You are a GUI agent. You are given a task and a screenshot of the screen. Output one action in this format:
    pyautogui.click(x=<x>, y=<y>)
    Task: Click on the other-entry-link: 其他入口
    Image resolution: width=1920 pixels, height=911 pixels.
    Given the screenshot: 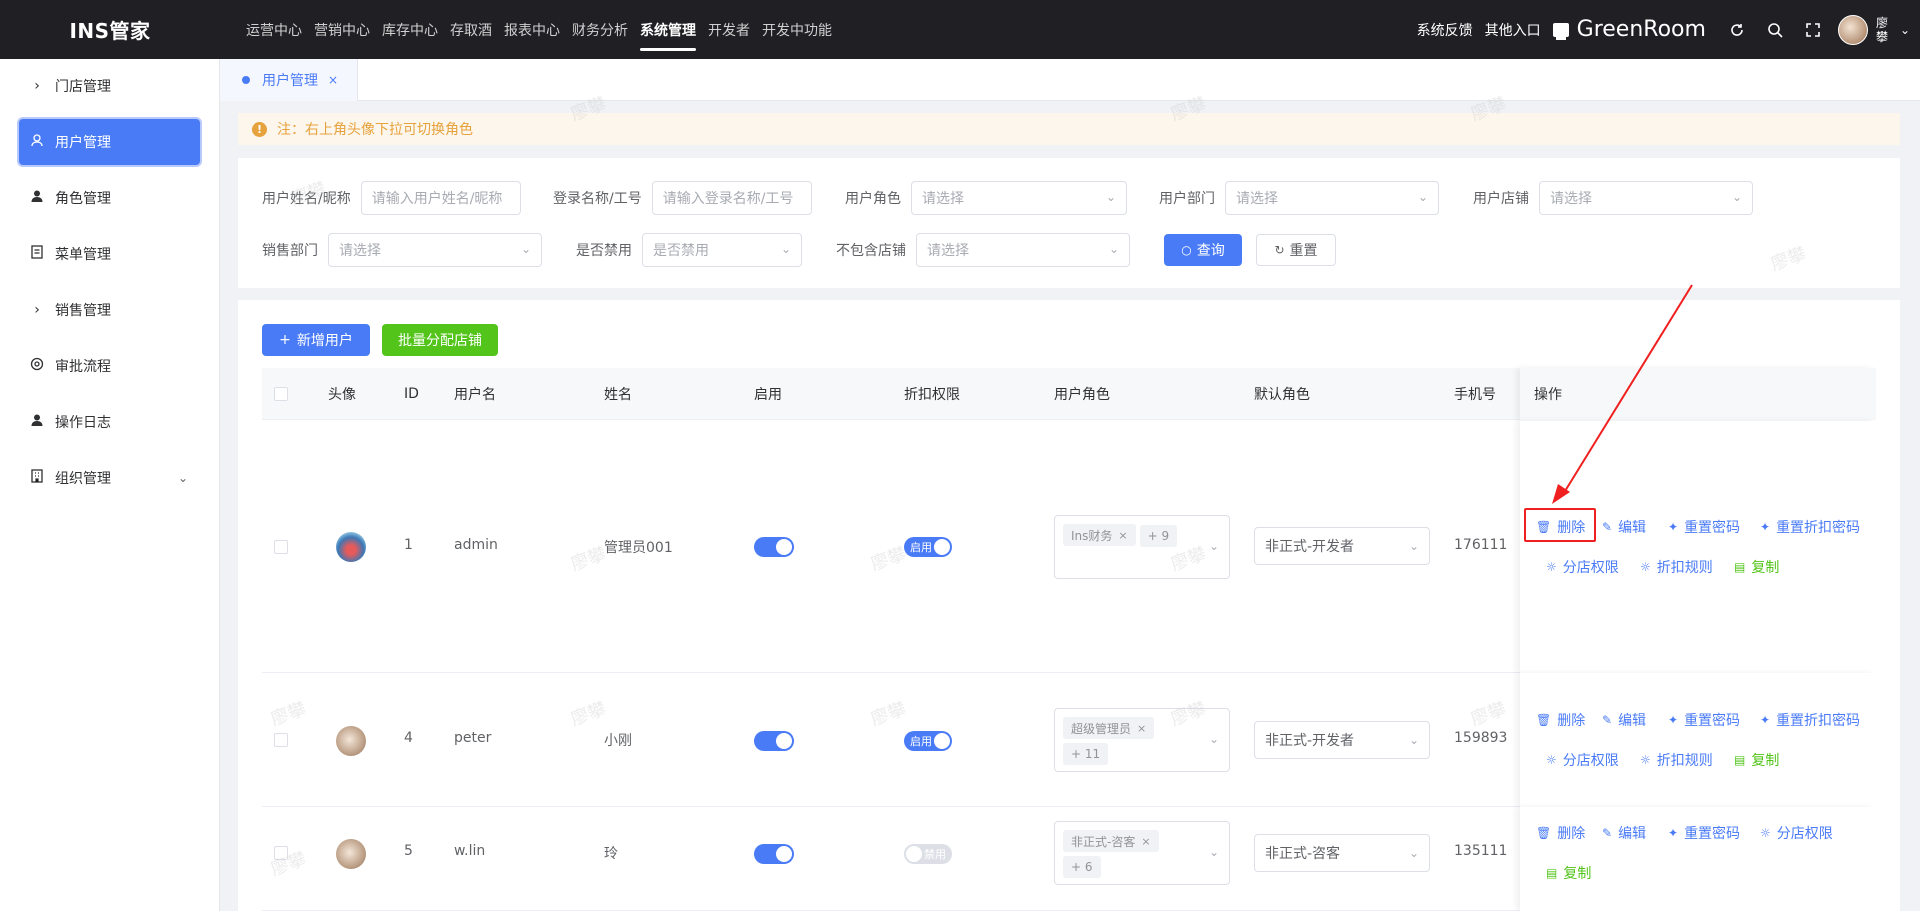 What is the action you would take?
    pyautogui.click(x=1513, y=30)
    